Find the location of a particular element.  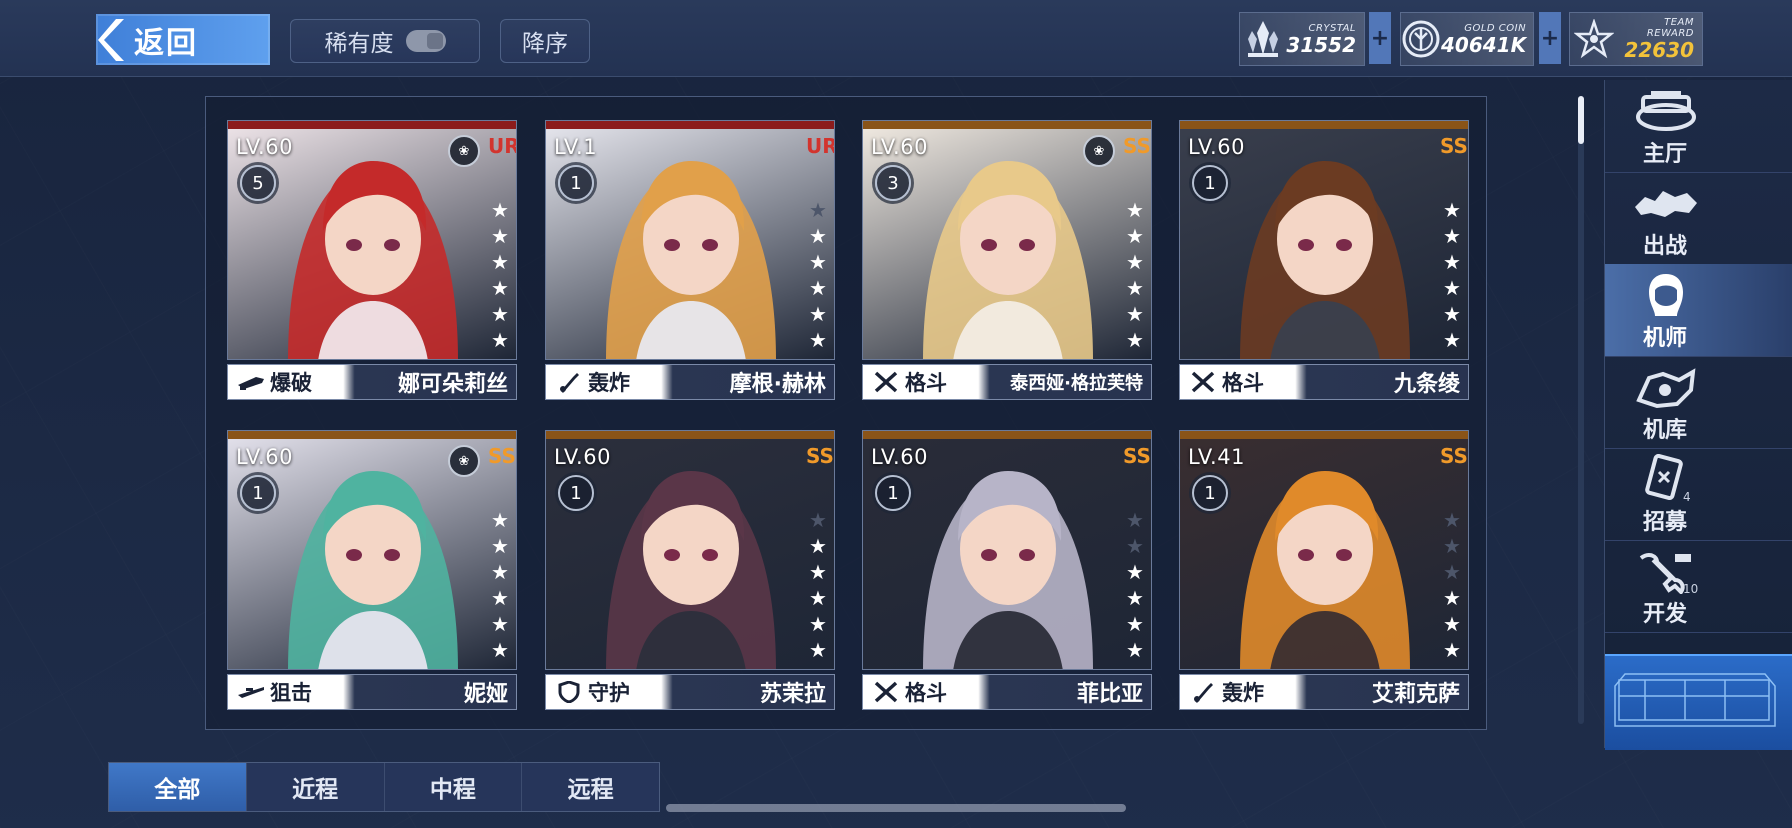

pilot-name: 摩根·赫林 is located at coordinates (777, 384).